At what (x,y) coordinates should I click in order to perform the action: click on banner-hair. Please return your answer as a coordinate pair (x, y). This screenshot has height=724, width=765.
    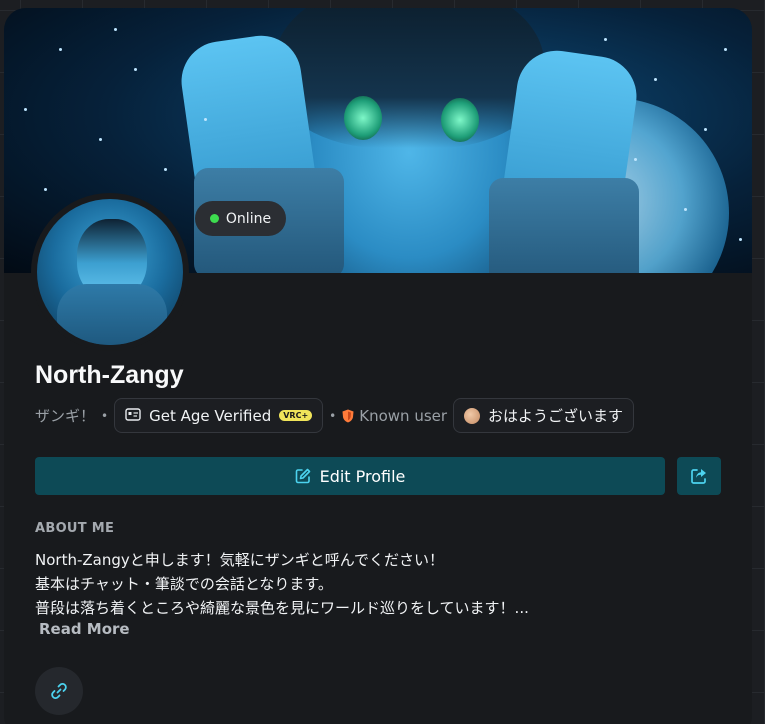
    Looking at the image, I should click on (409, 78).